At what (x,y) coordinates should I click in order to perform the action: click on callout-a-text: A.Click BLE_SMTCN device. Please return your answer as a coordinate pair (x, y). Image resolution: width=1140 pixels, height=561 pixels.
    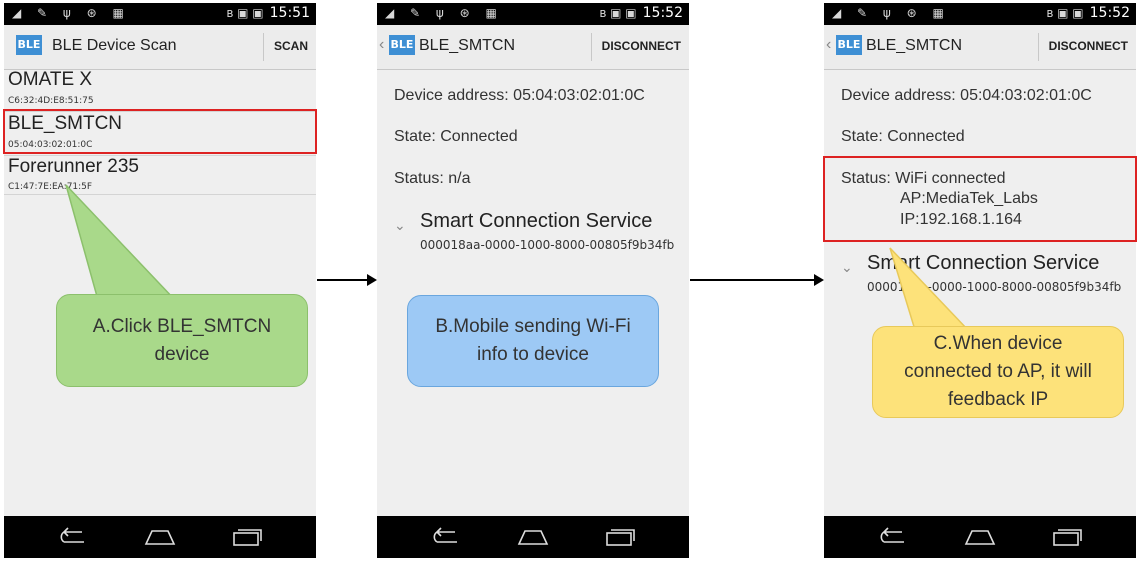
    Looking at the image, I should click on (182, 340).